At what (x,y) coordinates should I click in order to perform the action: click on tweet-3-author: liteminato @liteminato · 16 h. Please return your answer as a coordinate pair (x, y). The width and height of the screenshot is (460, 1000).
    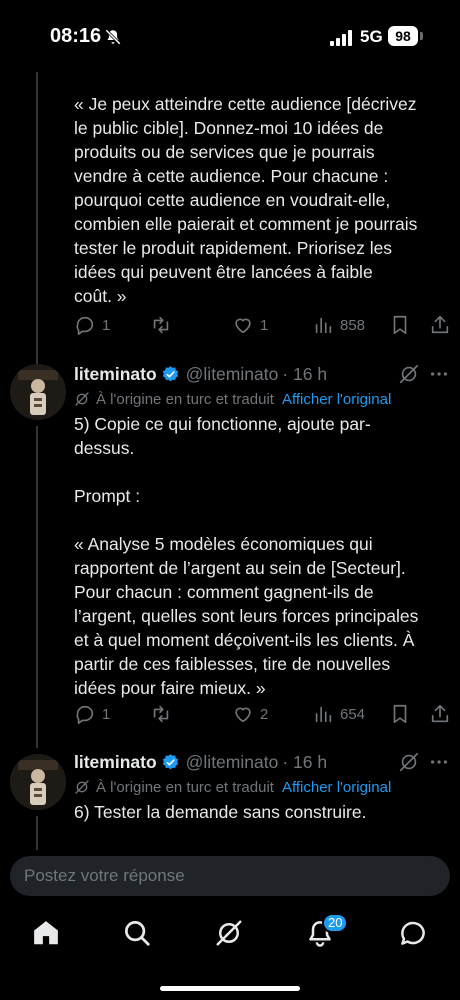
    Looking at the image, I should click on (200, 762).